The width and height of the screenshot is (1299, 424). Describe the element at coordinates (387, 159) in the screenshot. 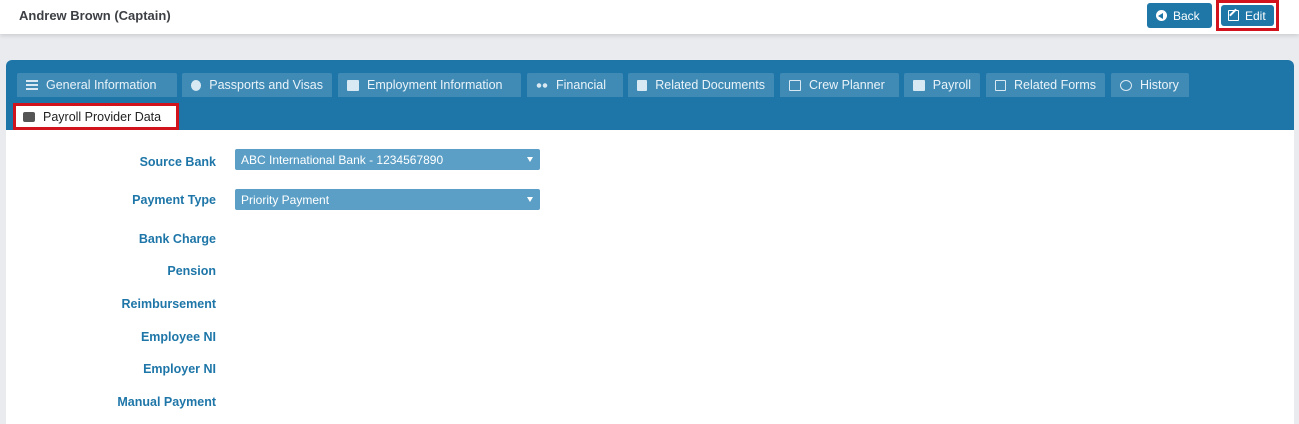

I see `source-bank-select: ABC International Bank - 1234567890` at that location.